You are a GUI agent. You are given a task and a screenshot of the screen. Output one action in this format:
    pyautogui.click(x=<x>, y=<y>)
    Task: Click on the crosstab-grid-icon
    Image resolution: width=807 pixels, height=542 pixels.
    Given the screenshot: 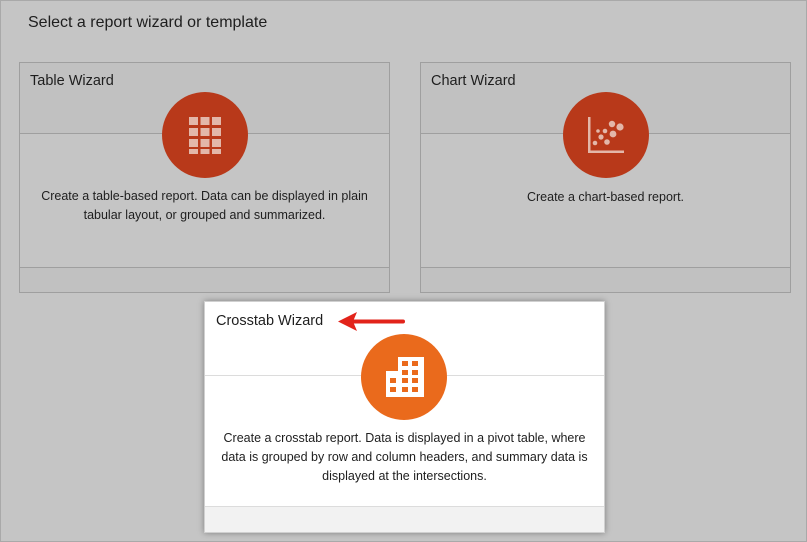 What is the action you would take?
    pyautogui.click(x=404, y=377)
    